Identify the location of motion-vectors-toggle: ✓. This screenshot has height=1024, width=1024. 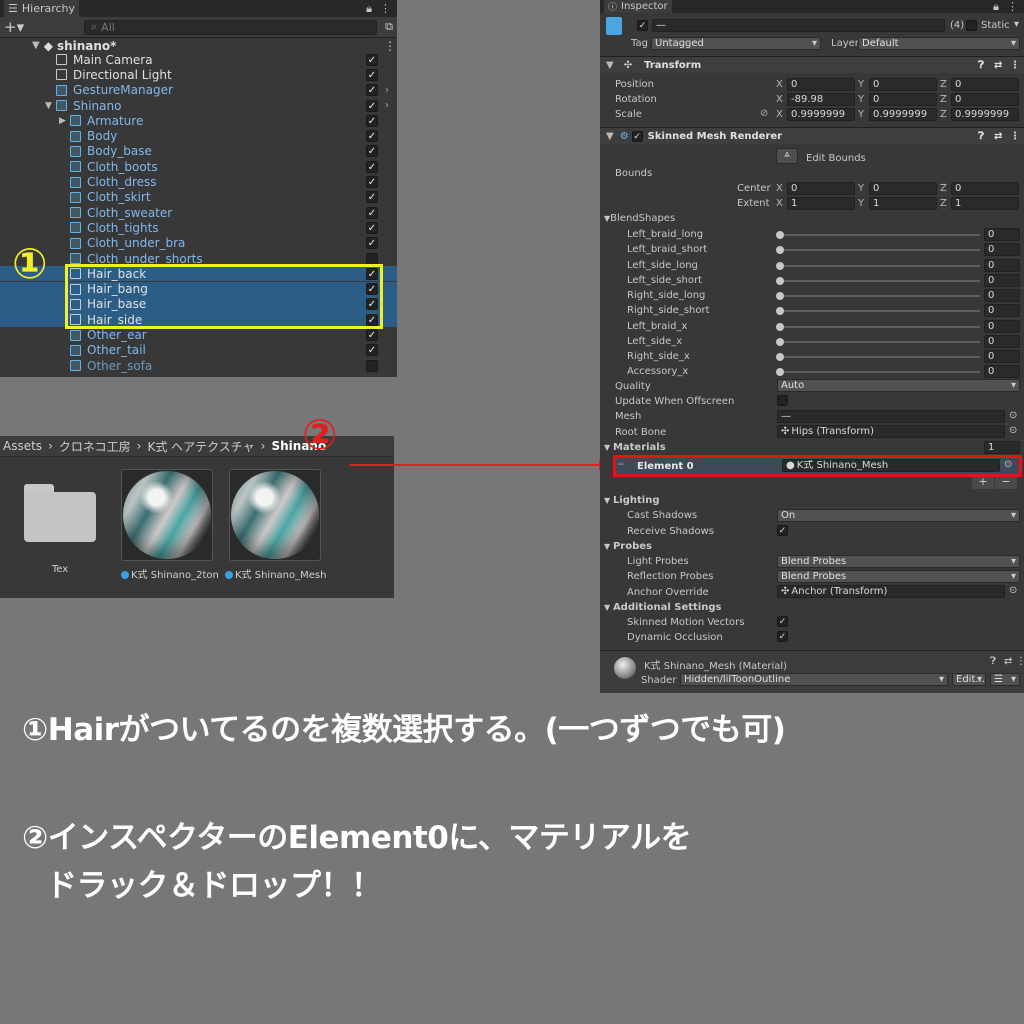
(782, 621).